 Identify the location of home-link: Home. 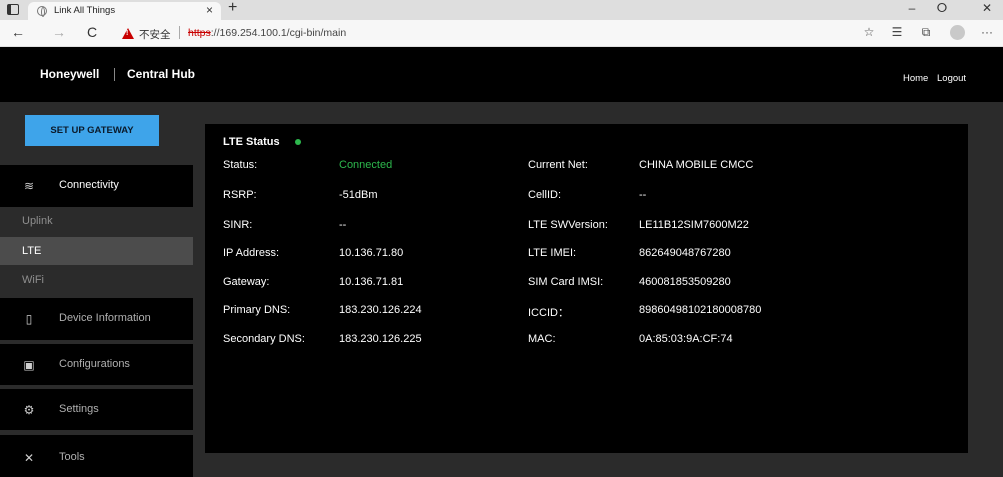
(915, 78).